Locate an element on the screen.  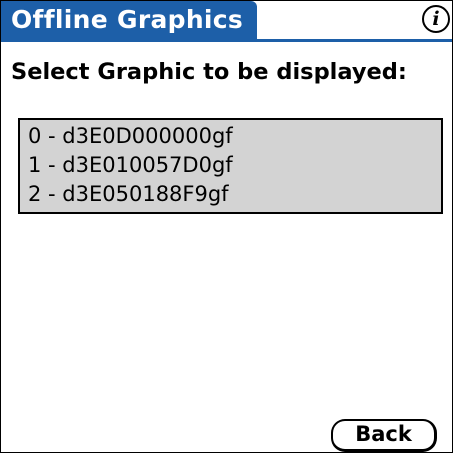
title-tab: Offline Graphics is located at coordinates (129, 20).